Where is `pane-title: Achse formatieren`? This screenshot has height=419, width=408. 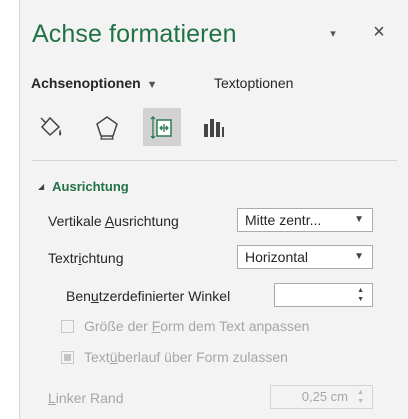
pane-title: Achse formatieren is located at coordinates (134, 34).